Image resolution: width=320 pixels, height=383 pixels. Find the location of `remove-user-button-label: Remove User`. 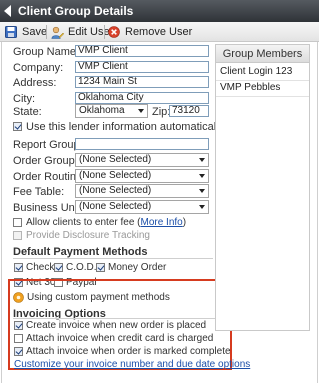

remove-user-button-label: Remove User is located at coordinates (159, 32).